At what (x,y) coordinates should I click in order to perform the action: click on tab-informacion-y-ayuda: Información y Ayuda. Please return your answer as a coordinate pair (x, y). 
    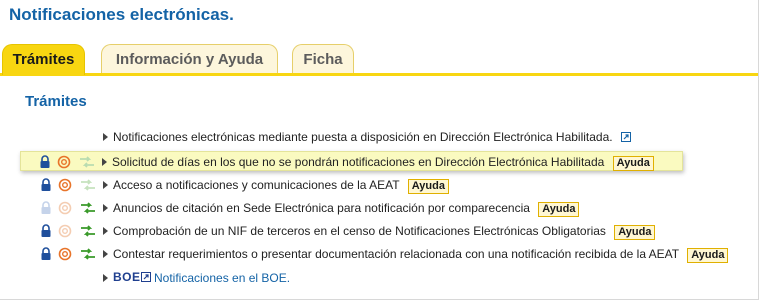
    Looking at the image, I should click on (189, 59).